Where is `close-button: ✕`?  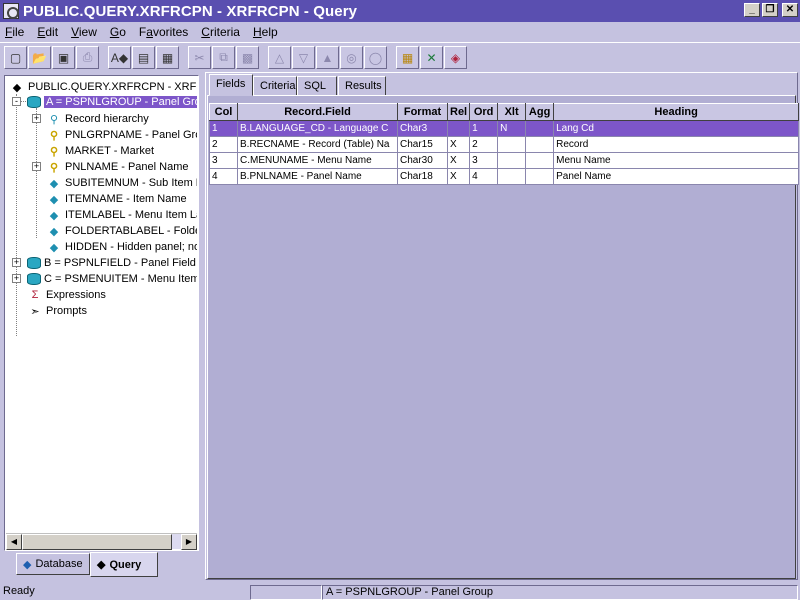
close-button: ✕ is located at coordinates (790, 10).